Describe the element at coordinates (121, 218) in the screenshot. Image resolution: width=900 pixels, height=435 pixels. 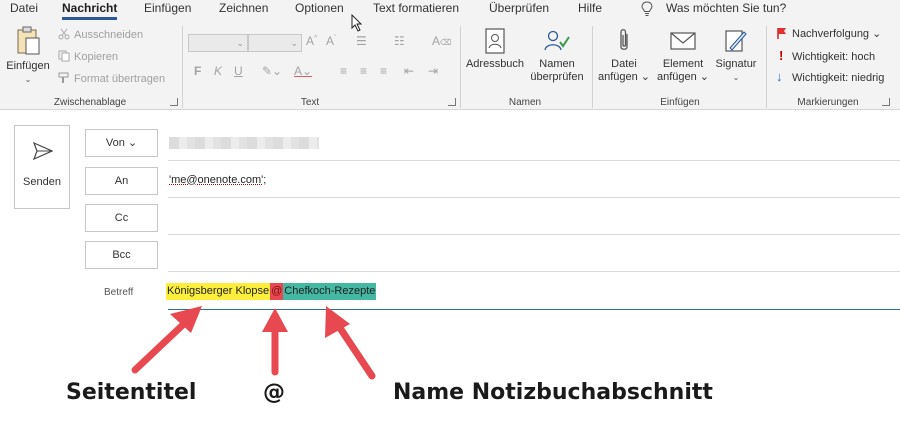
I see `cc-button: Cc` at that location.